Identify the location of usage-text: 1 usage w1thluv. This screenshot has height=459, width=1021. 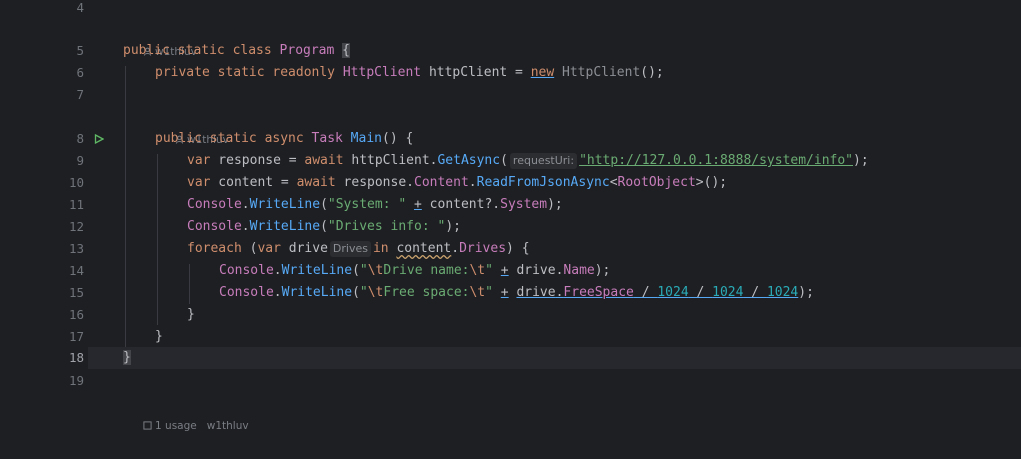
(202, 426).